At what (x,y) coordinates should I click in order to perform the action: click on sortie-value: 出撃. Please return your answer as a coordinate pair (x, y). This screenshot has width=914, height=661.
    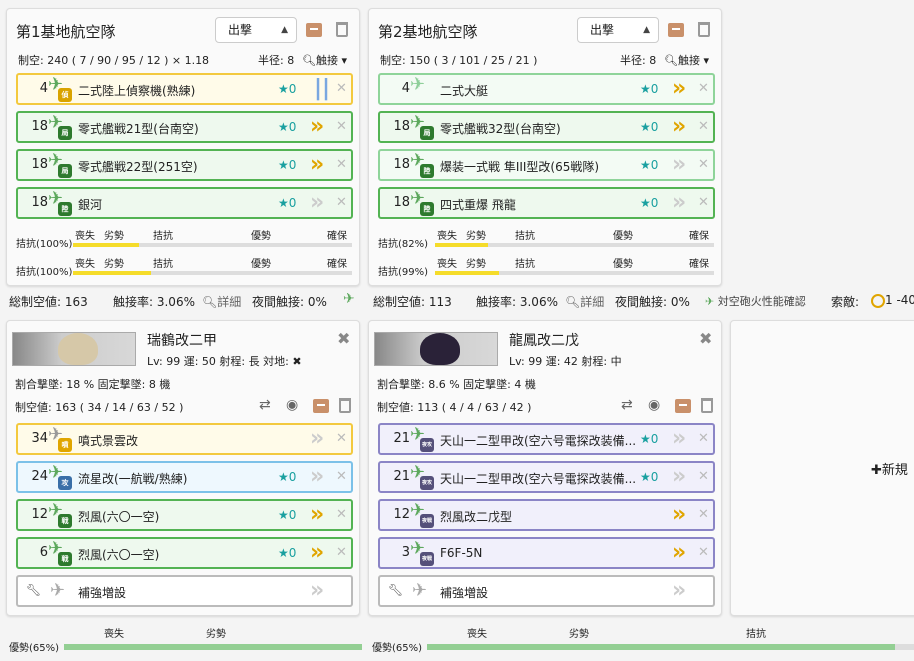
    Looking at the image, I should click on (240, 30).